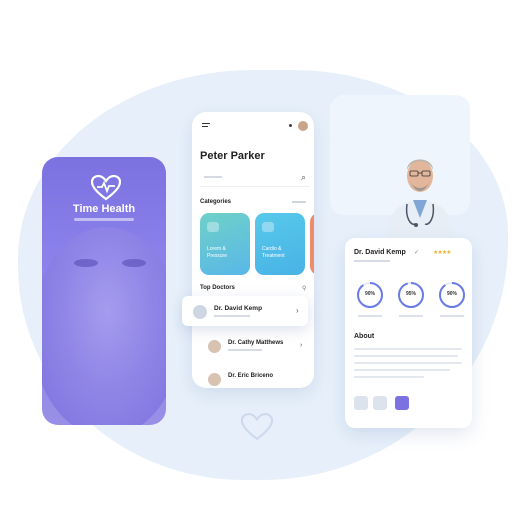 Image resolution: width=512 pixels, height=512 pixels. I want to click on top-doctors-heading: Top Doctors, so click(217, 288).